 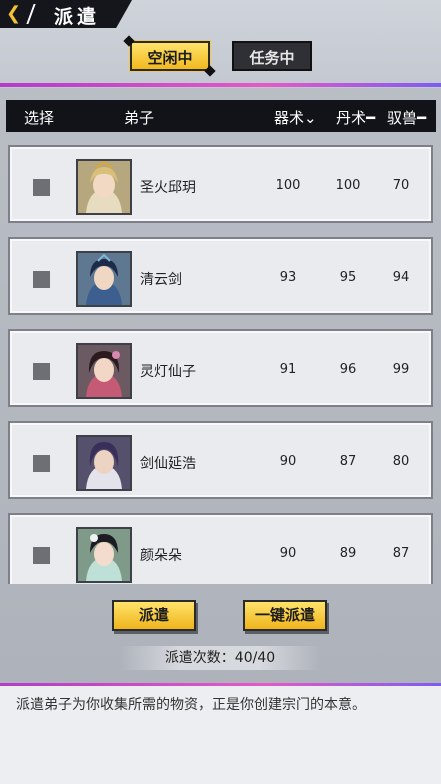 What do you see at coordinates (220, 184) in the screenshot?
I see `list-item: 圣火邱玥 100 100 70` at bounding box center [220, 184].